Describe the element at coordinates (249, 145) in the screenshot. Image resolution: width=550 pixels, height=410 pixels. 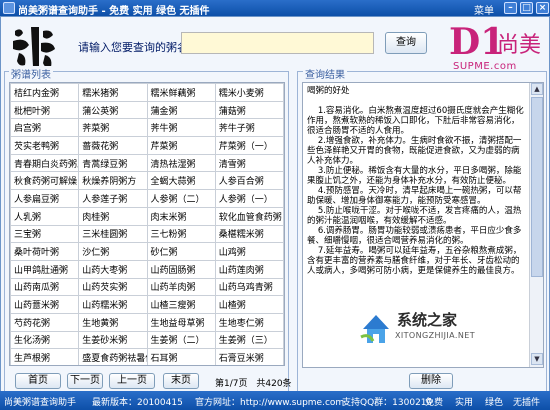
I see `porridge-cell: 芹菜粥（一）` at that location.